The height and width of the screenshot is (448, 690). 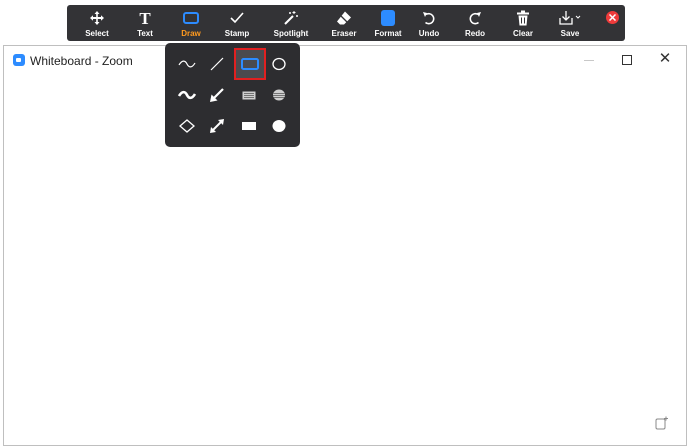 I want to click on text-tool: T Text, so click(x=145, y=23).